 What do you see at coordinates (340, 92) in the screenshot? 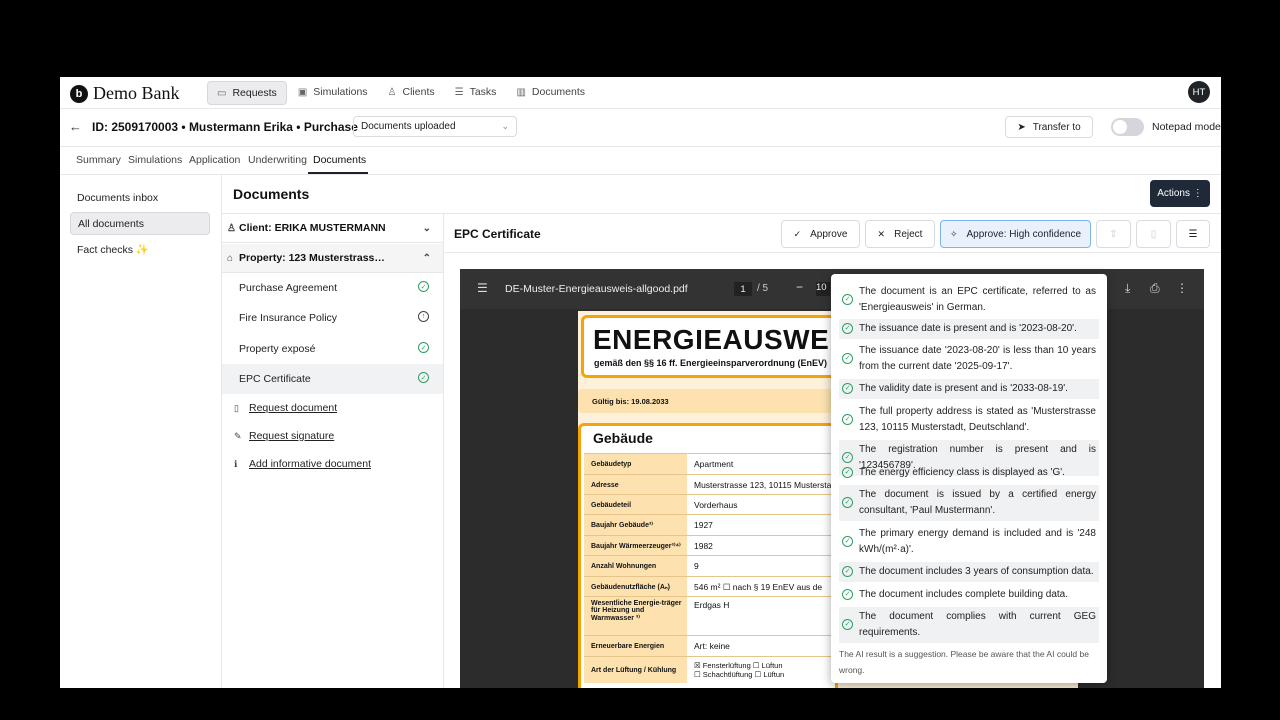
I see `nav-tab-label: Simulations` at bounding box center [340, 92].